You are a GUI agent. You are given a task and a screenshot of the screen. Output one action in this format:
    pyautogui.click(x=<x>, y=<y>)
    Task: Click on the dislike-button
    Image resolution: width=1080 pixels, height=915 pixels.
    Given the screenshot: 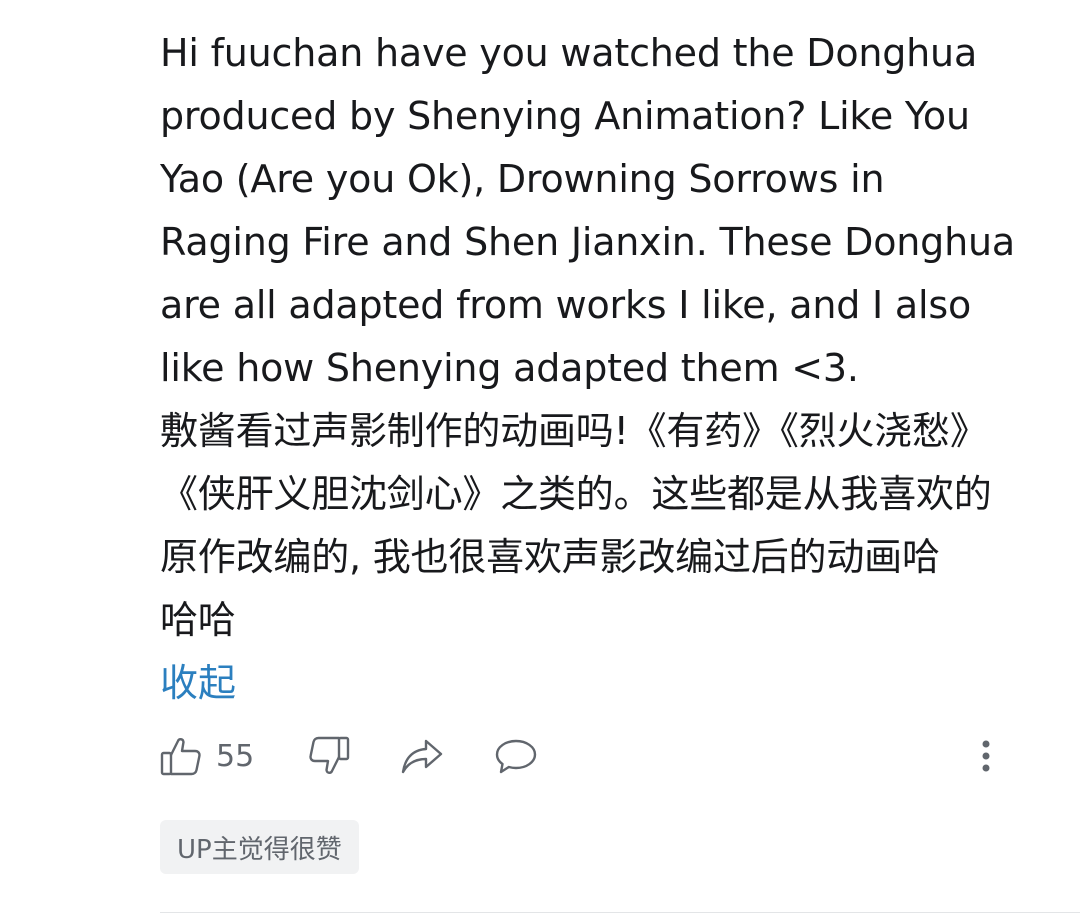 What is the action you would take?
    pyautogui.click(x=329, y=756)
    